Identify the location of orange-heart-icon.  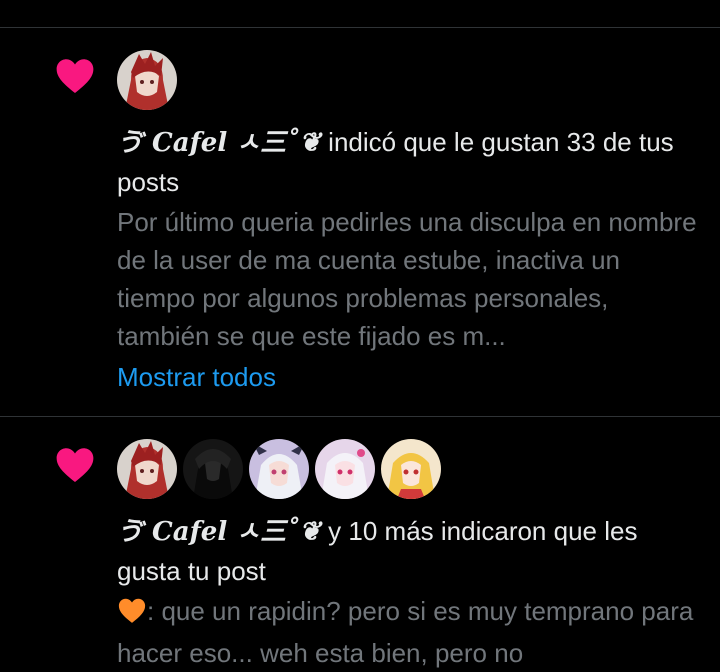
(132, 615).